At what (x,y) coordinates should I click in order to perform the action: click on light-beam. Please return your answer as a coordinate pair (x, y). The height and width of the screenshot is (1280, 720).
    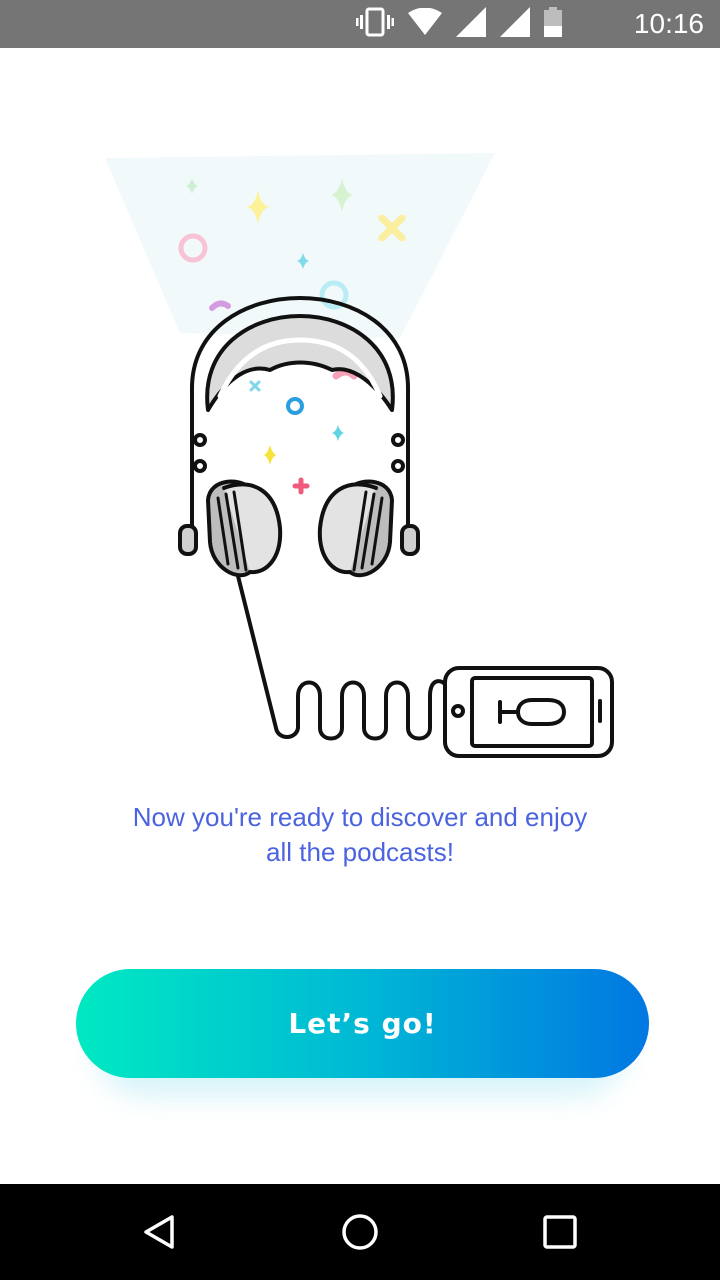
    Looking at the image, I should click on (300, 245).